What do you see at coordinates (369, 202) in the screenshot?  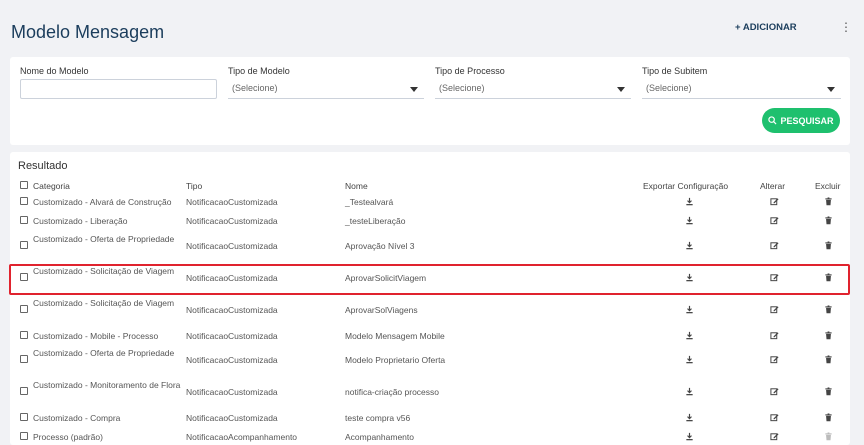 I see `row-nome: _Testealvará` at bounding box center [369, 202].